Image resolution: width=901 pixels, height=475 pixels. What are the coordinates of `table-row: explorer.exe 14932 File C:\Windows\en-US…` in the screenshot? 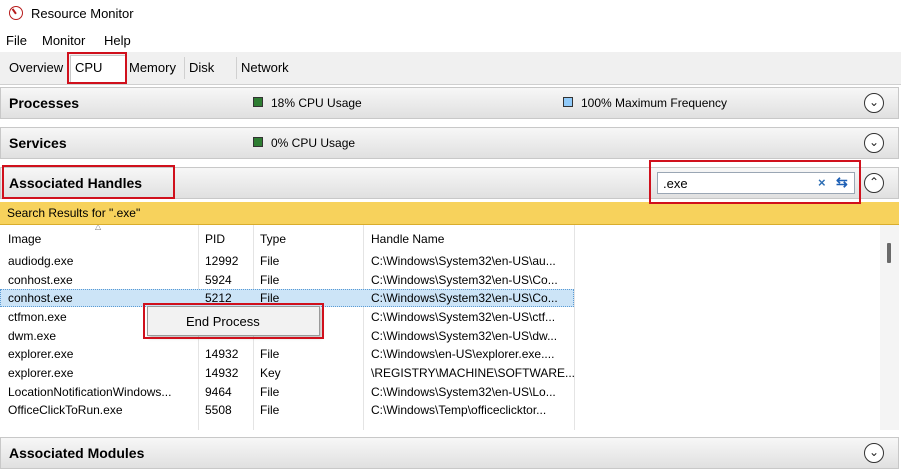 It's located at (287, 354).